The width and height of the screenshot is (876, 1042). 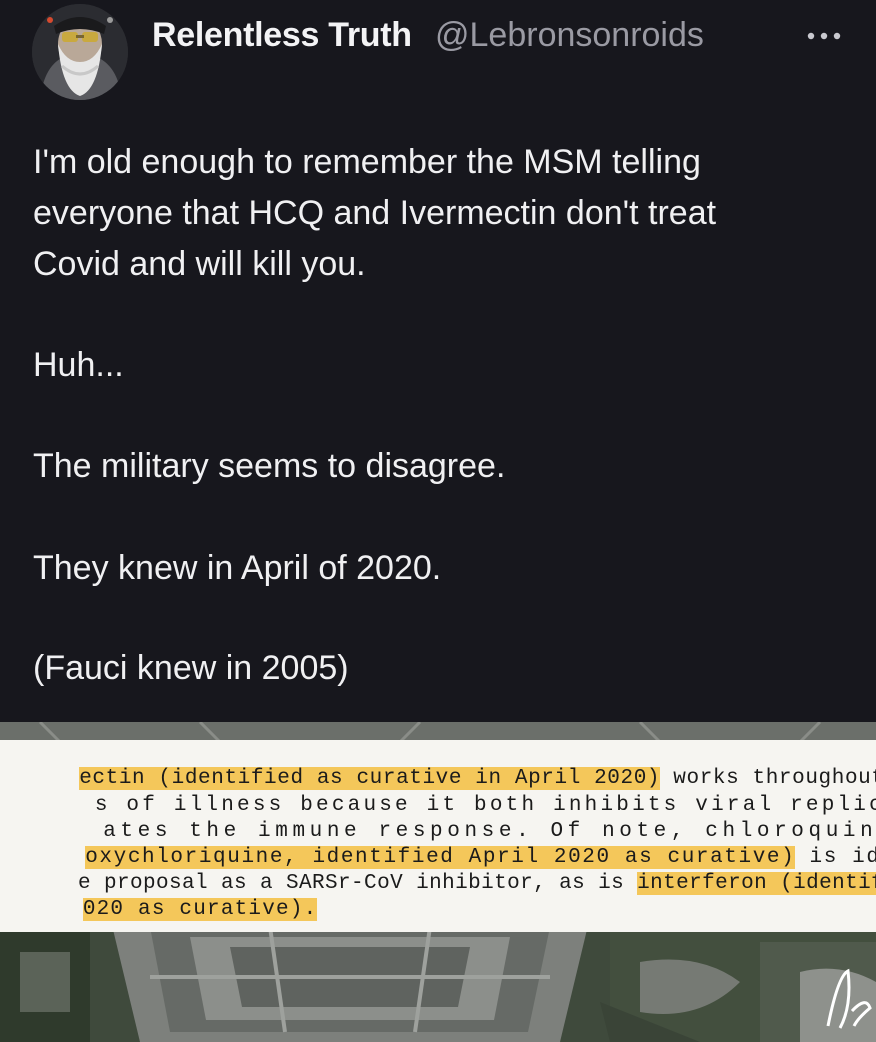 I want to click on avatar, so click(x=80, y=52).